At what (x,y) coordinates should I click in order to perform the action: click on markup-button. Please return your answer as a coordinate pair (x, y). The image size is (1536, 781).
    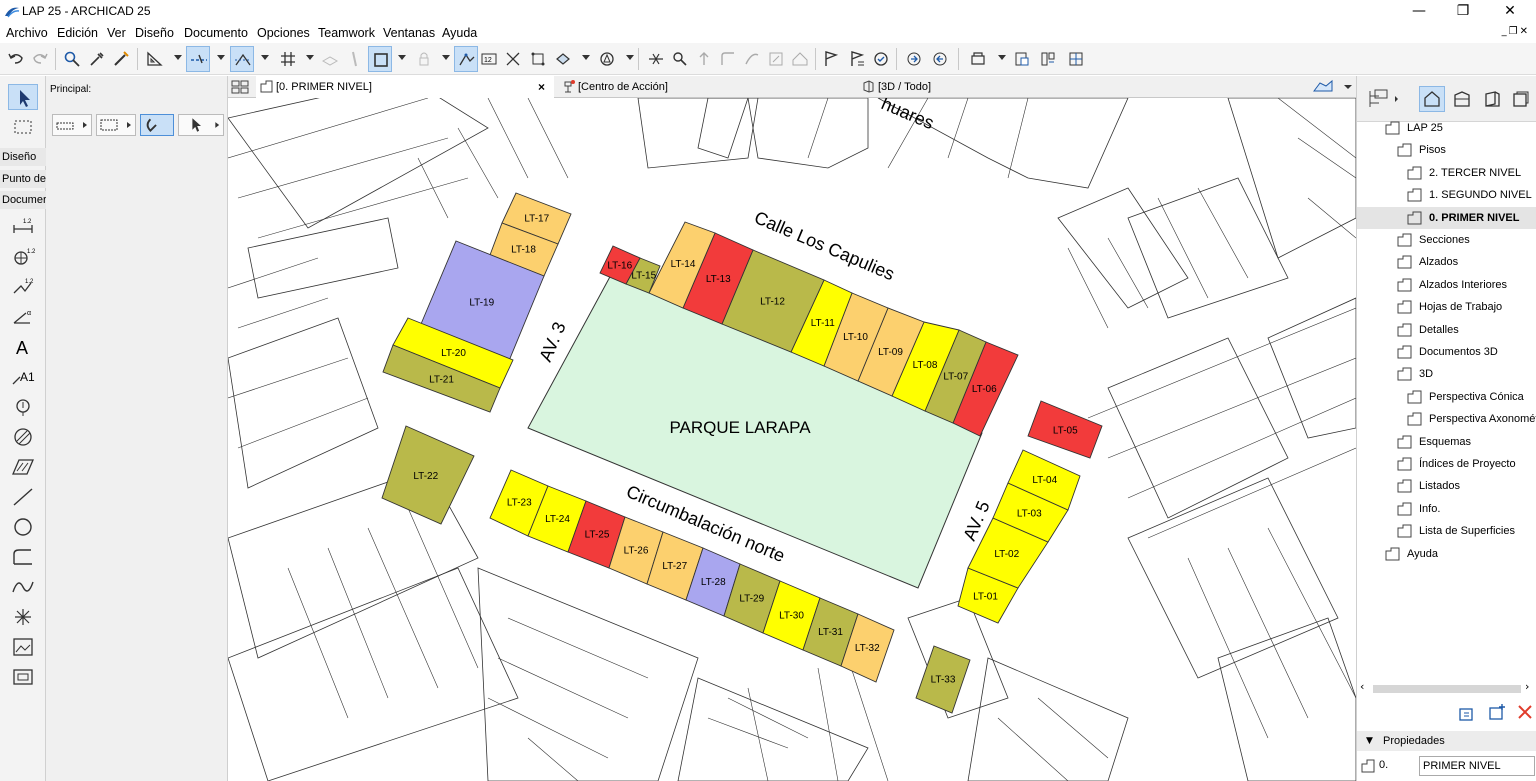
    Looking at the image, I should click on (857, 59).